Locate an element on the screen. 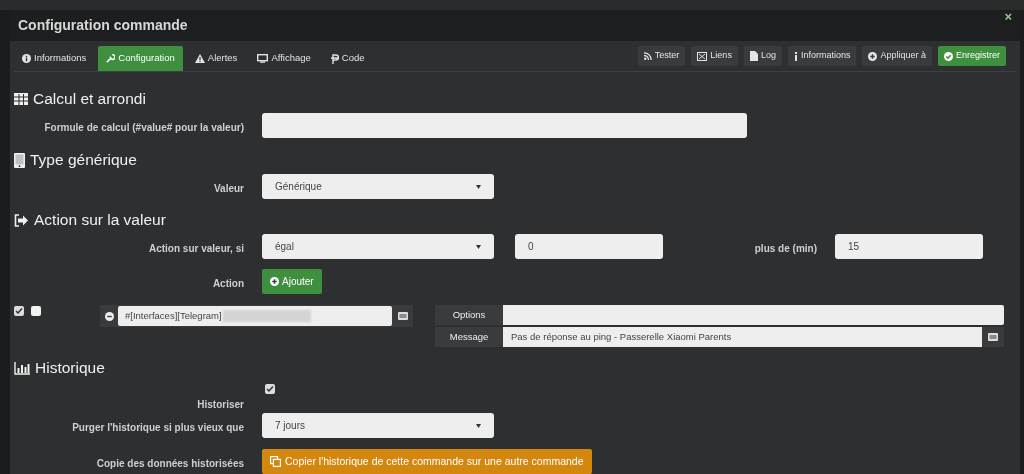 Image resolution: width=1024 pixels, height=474 pixels. add-button: Ajouter is located at coordinates (292, 281).